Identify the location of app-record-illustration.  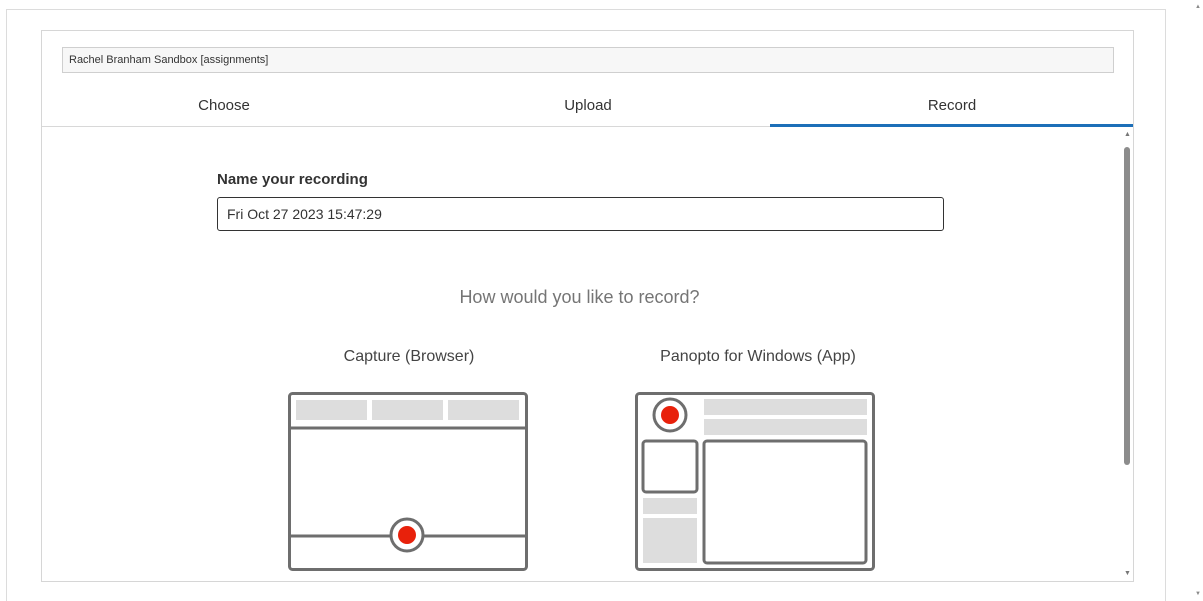
(755, 483).